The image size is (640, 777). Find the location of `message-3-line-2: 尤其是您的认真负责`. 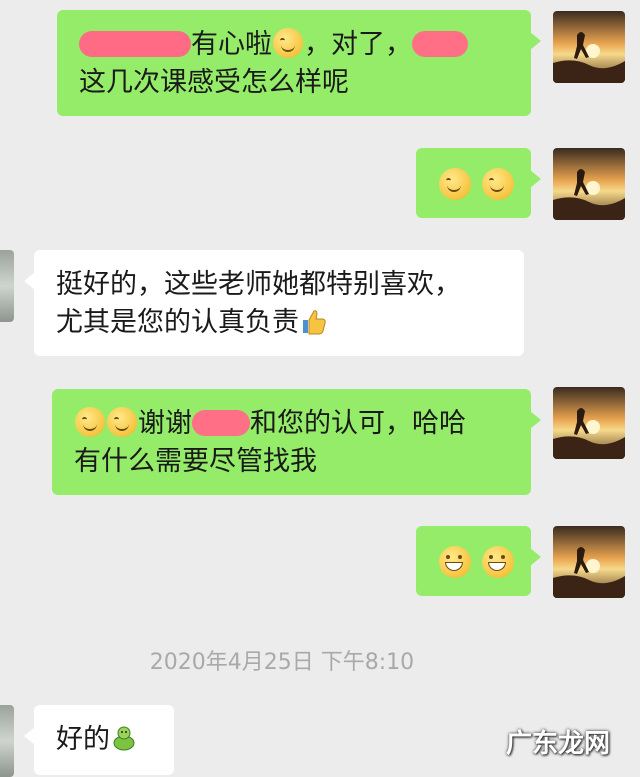

message-3-line-2: 尤其是您的认真负责 is located at coordinates (290, 323).